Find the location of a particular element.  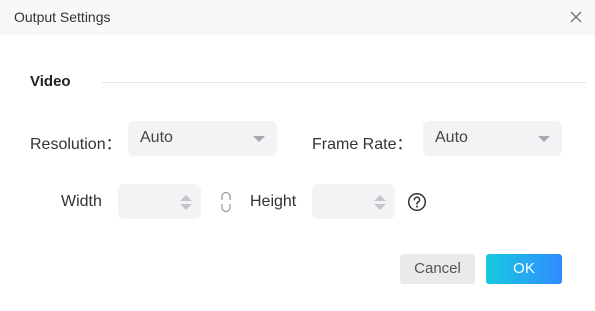

height-decrement-icon is located at coordinates (380, 207).